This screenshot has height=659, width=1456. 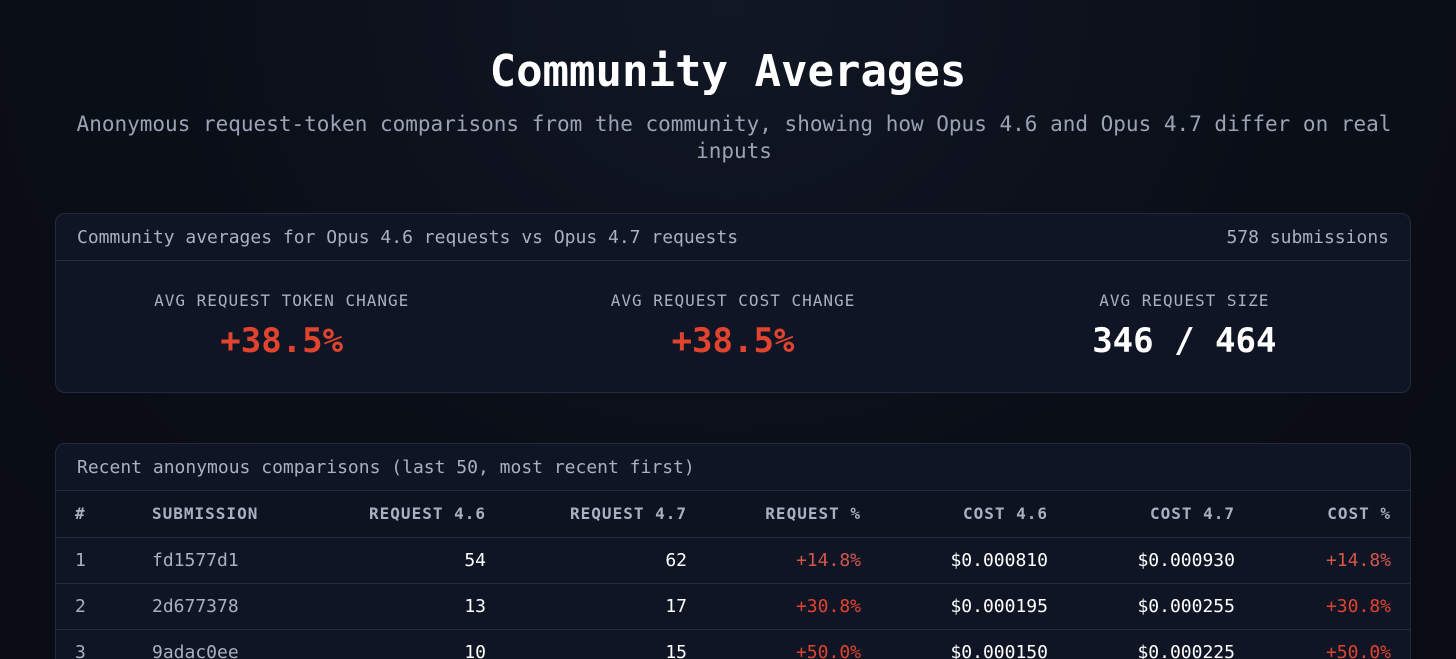 What do you see at coordinates (973, 644) in the screenshot?
I see `cell-cost-46: $0.000150` at bounding box center [973, 644].